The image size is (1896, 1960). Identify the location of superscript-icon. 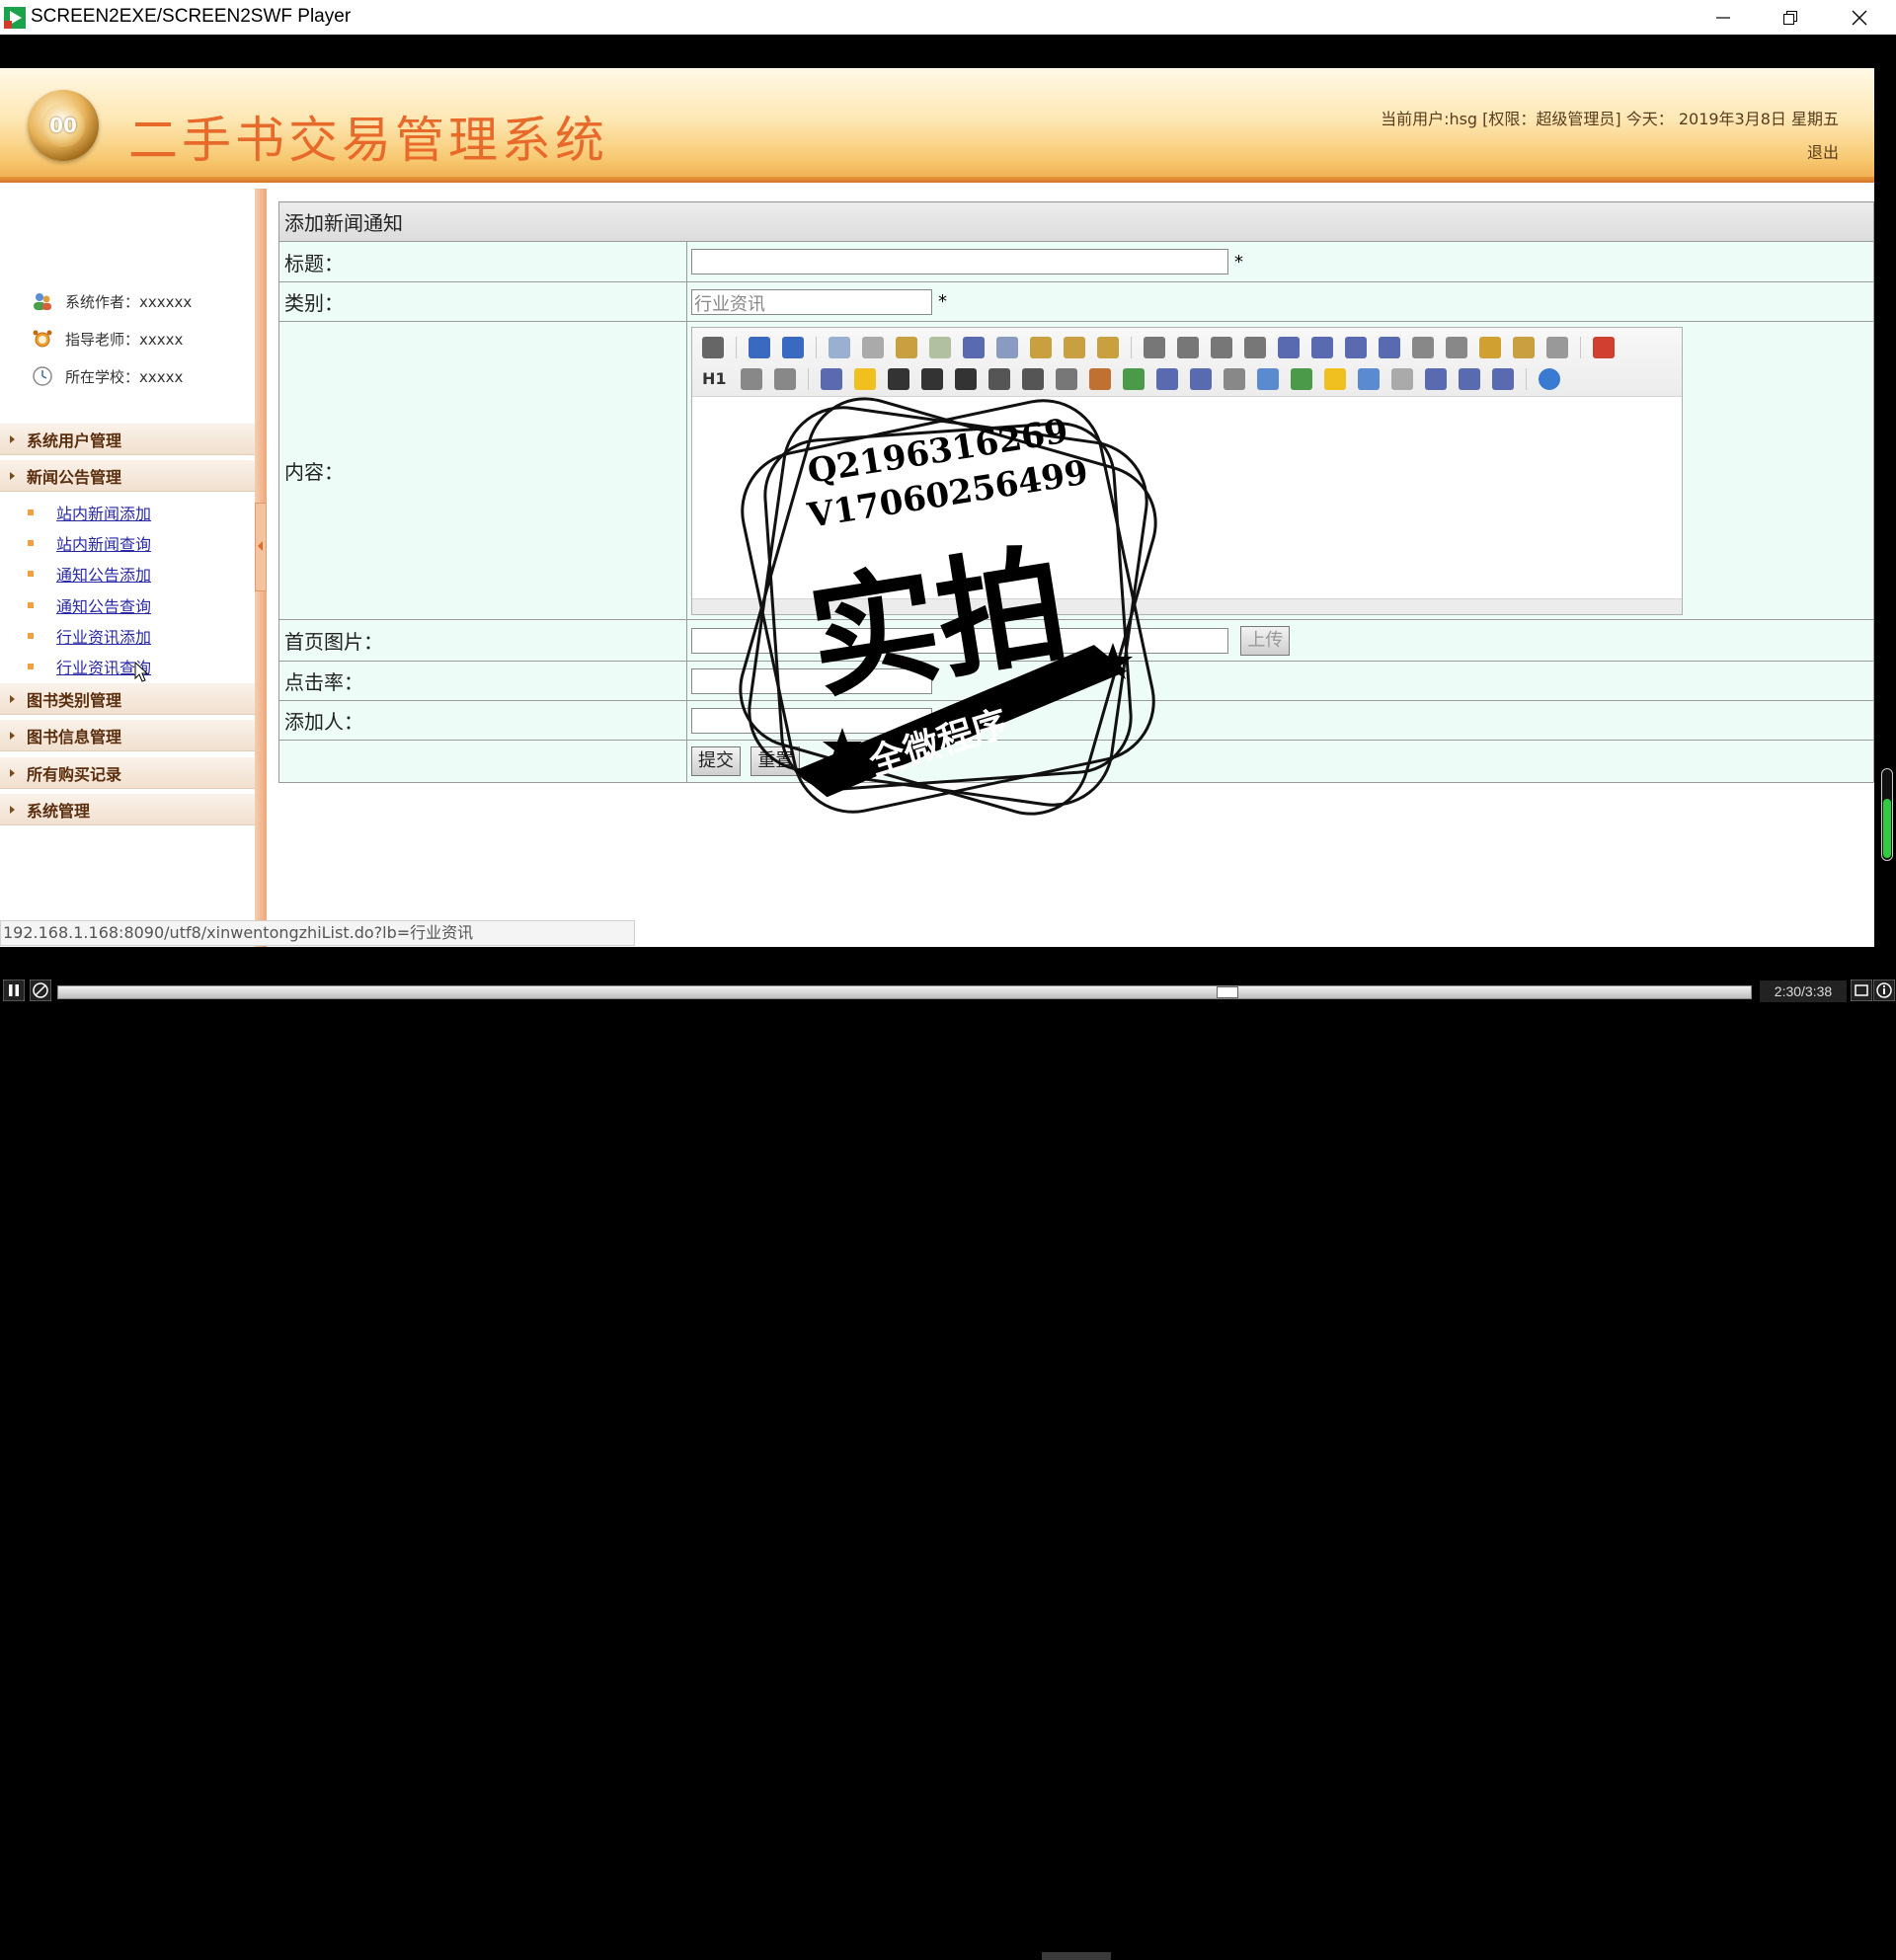
(1457, 347).